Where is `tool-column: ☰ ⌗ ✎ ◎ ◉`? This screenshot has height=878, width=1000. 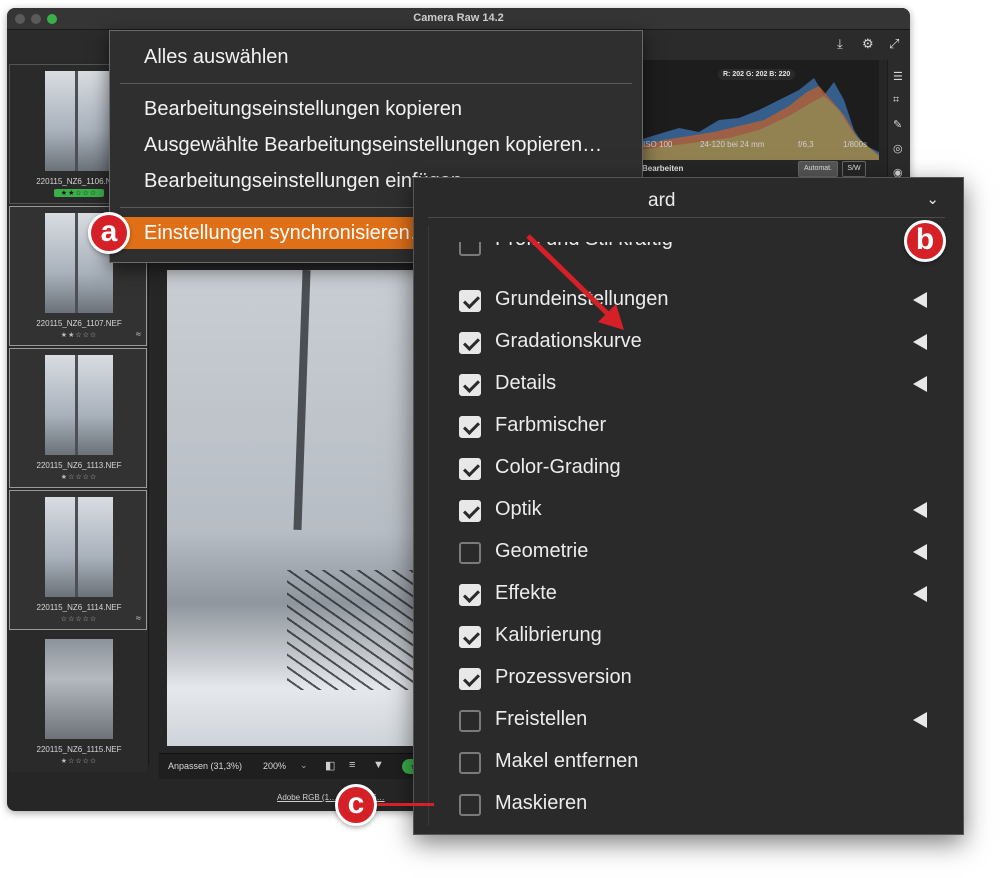 tool-column: ☰ ⌗ ✎ ◎ ◉ is located at coordinates (898, 125).